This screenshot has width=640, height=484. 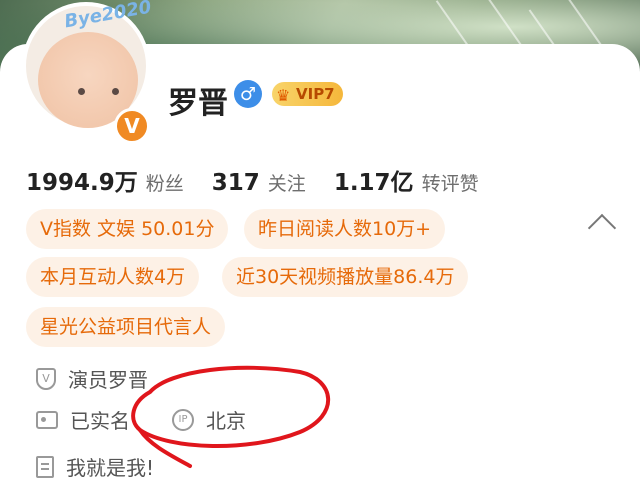 What do you see at coordinates (126, 327) in the screenshot?
I see `tag-charity-ambassador: 星光公益项目代言人` at bounding box center [126, 327].